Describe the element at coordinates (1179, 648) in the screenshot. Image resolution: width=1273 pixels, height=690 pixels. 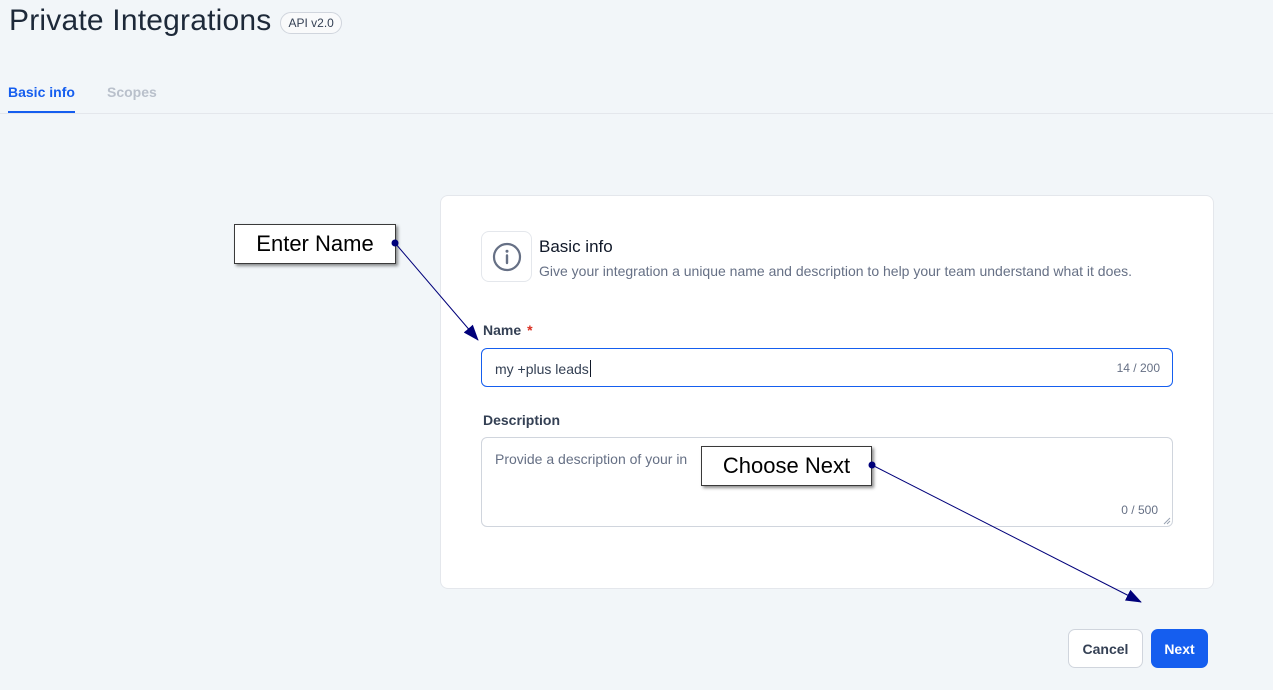
I see `next-button: Next` at that location.